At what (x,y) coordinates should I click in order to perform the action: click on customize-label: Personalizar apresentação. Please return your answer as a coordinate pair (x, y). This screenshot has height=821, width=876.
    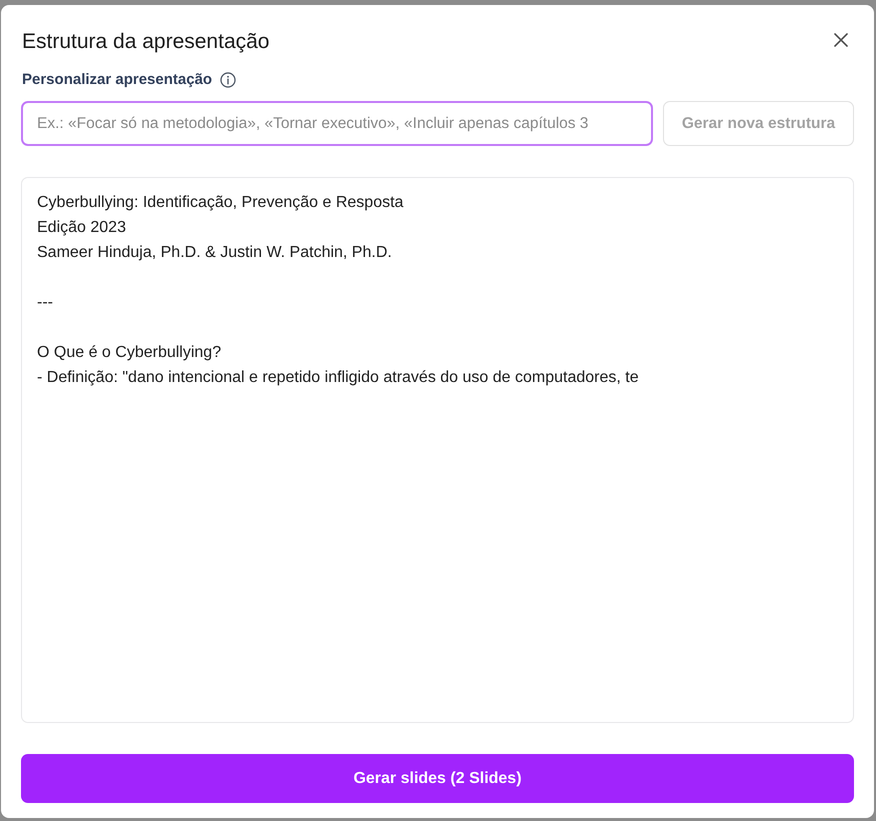
    Looking at the image, I should click on (117, 80).